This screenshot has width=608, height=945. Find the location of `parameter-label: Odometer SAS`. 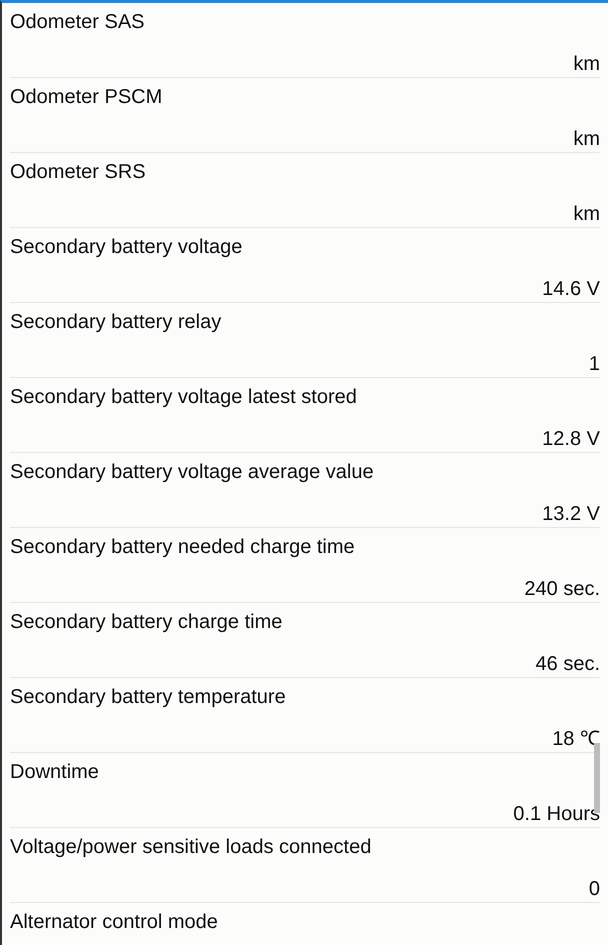

parameter-label: Odometer SAS is located at coordinates (78, 22).